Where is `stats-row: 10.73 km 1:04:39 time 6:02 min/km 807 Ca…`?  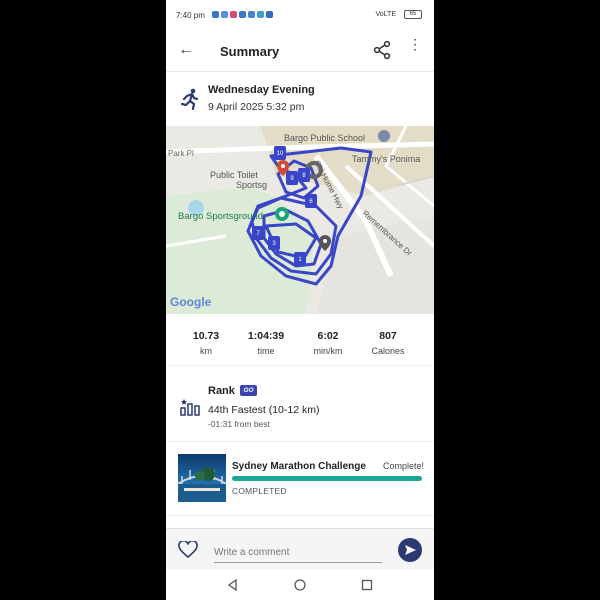 stats-row: 10.73 km 1:04:39 time 6:02 min/km 807 Ca… is located at coordinates (300, 344).